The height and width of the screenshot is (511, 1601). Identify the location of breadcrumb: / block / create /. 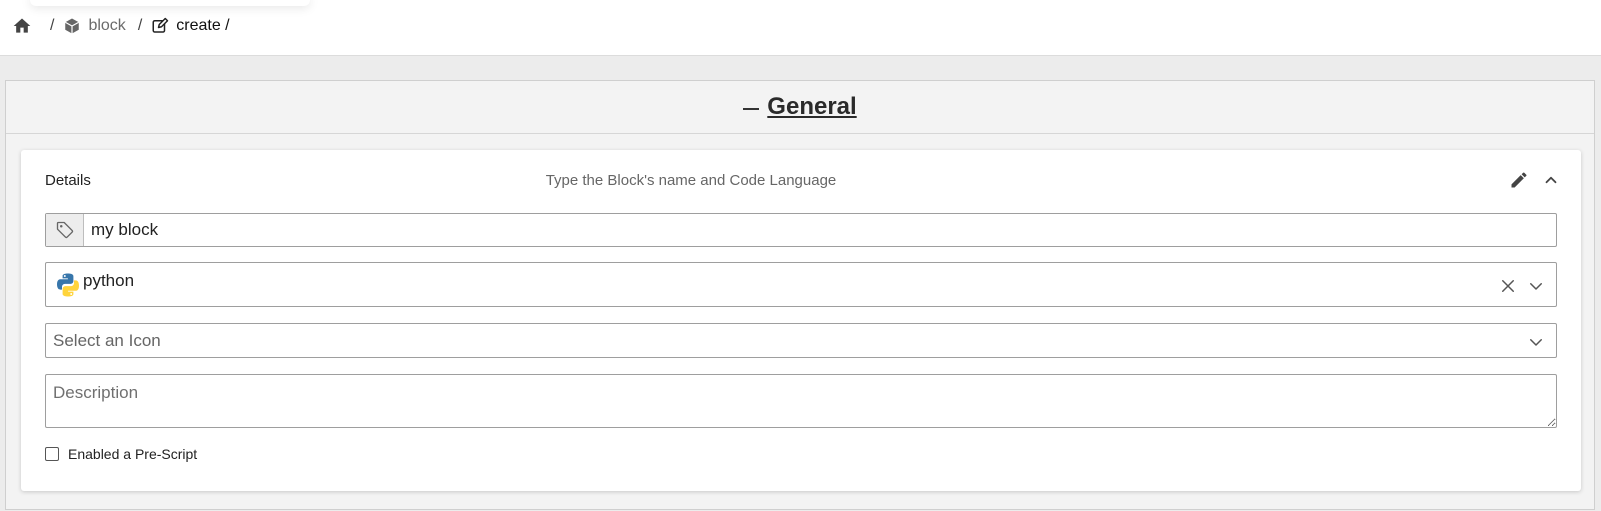
(121, 26).